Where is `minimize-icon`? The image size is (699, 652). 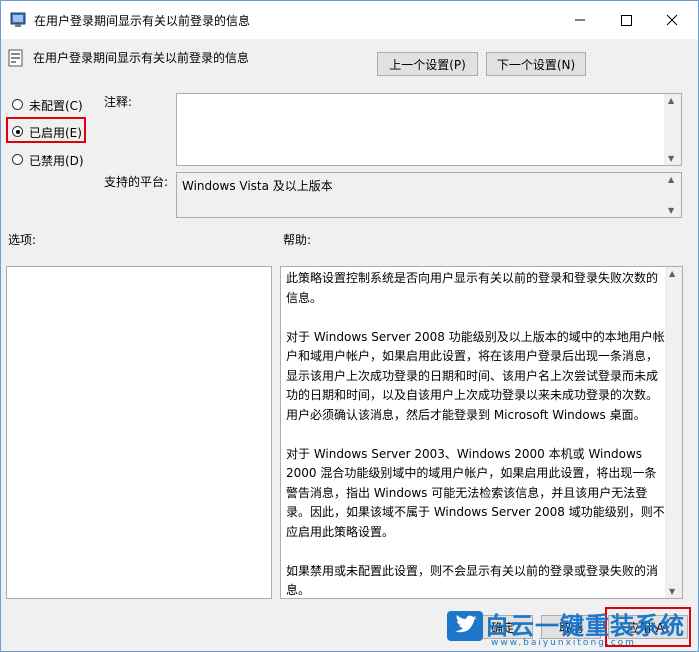 minimize-icon is located at coordinates (580, 20).